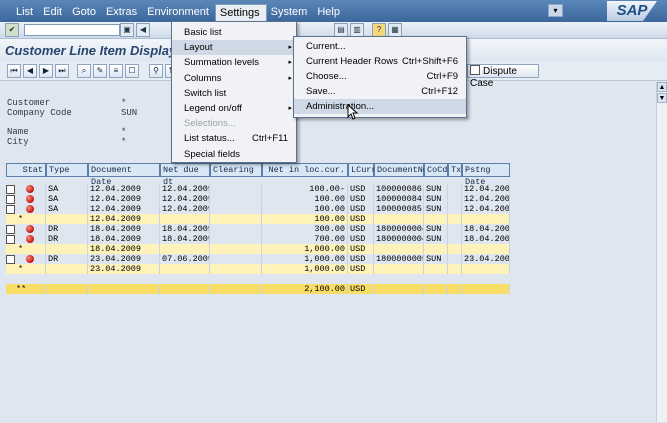 This screenshot has height=423, width=667. What do you see at coordinates (236, 170) in the screenshot?
I see `column-header: Clearing` at bounding box center [236, 170].